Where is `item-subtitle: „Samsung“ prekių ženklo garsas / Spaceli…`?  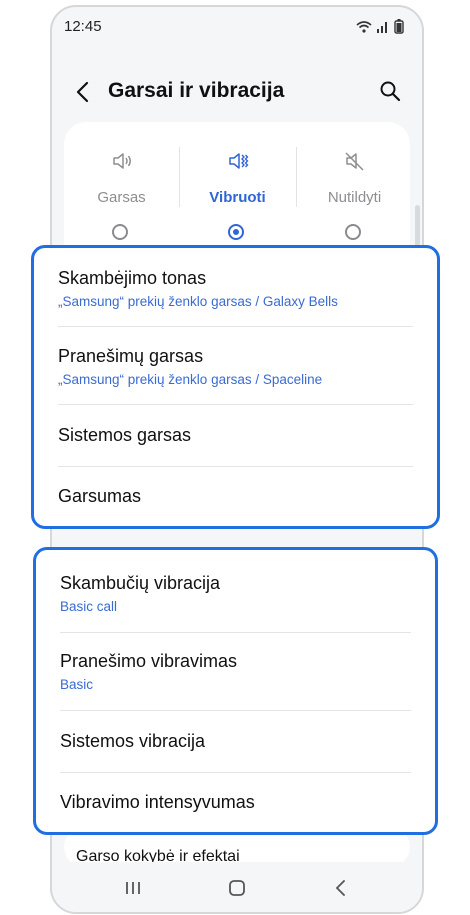 item-subtitle: „Samsung“ prekių ženklo garsas / Spaceli… is located at coordinates (190, 379).